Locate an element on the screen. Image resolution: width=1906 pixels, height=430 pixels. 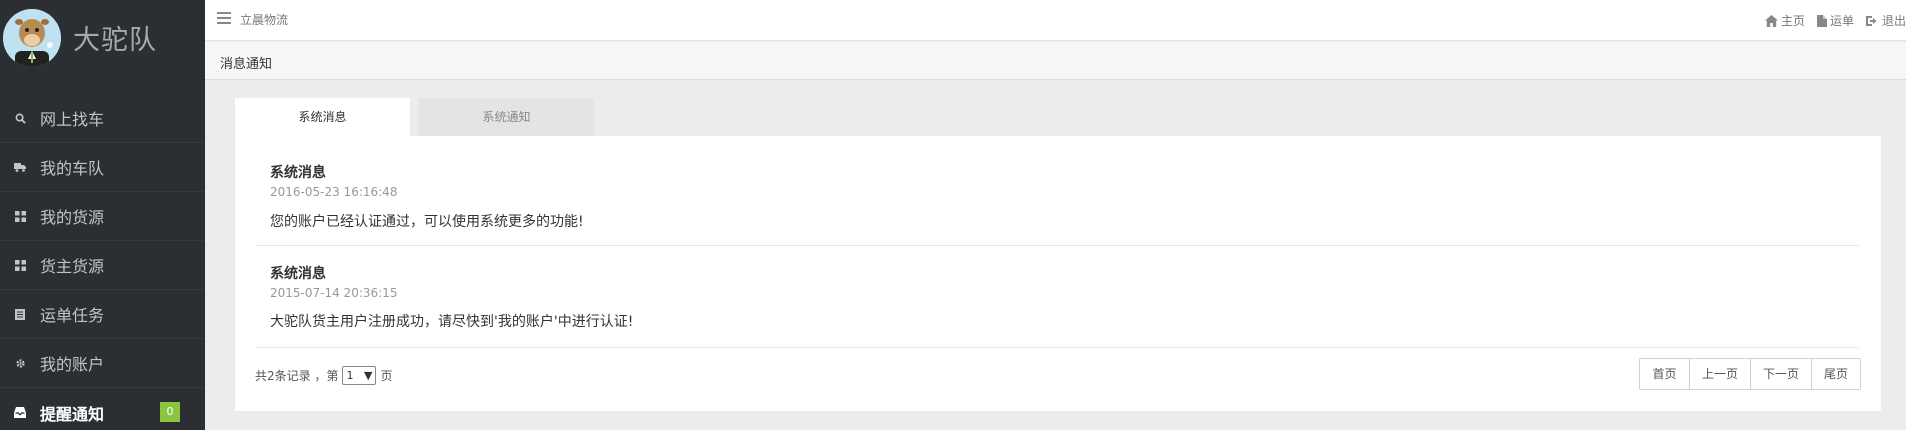
top-bar: 立晨物流 主页 运单 退出 is located at coordinates (1055, 20).